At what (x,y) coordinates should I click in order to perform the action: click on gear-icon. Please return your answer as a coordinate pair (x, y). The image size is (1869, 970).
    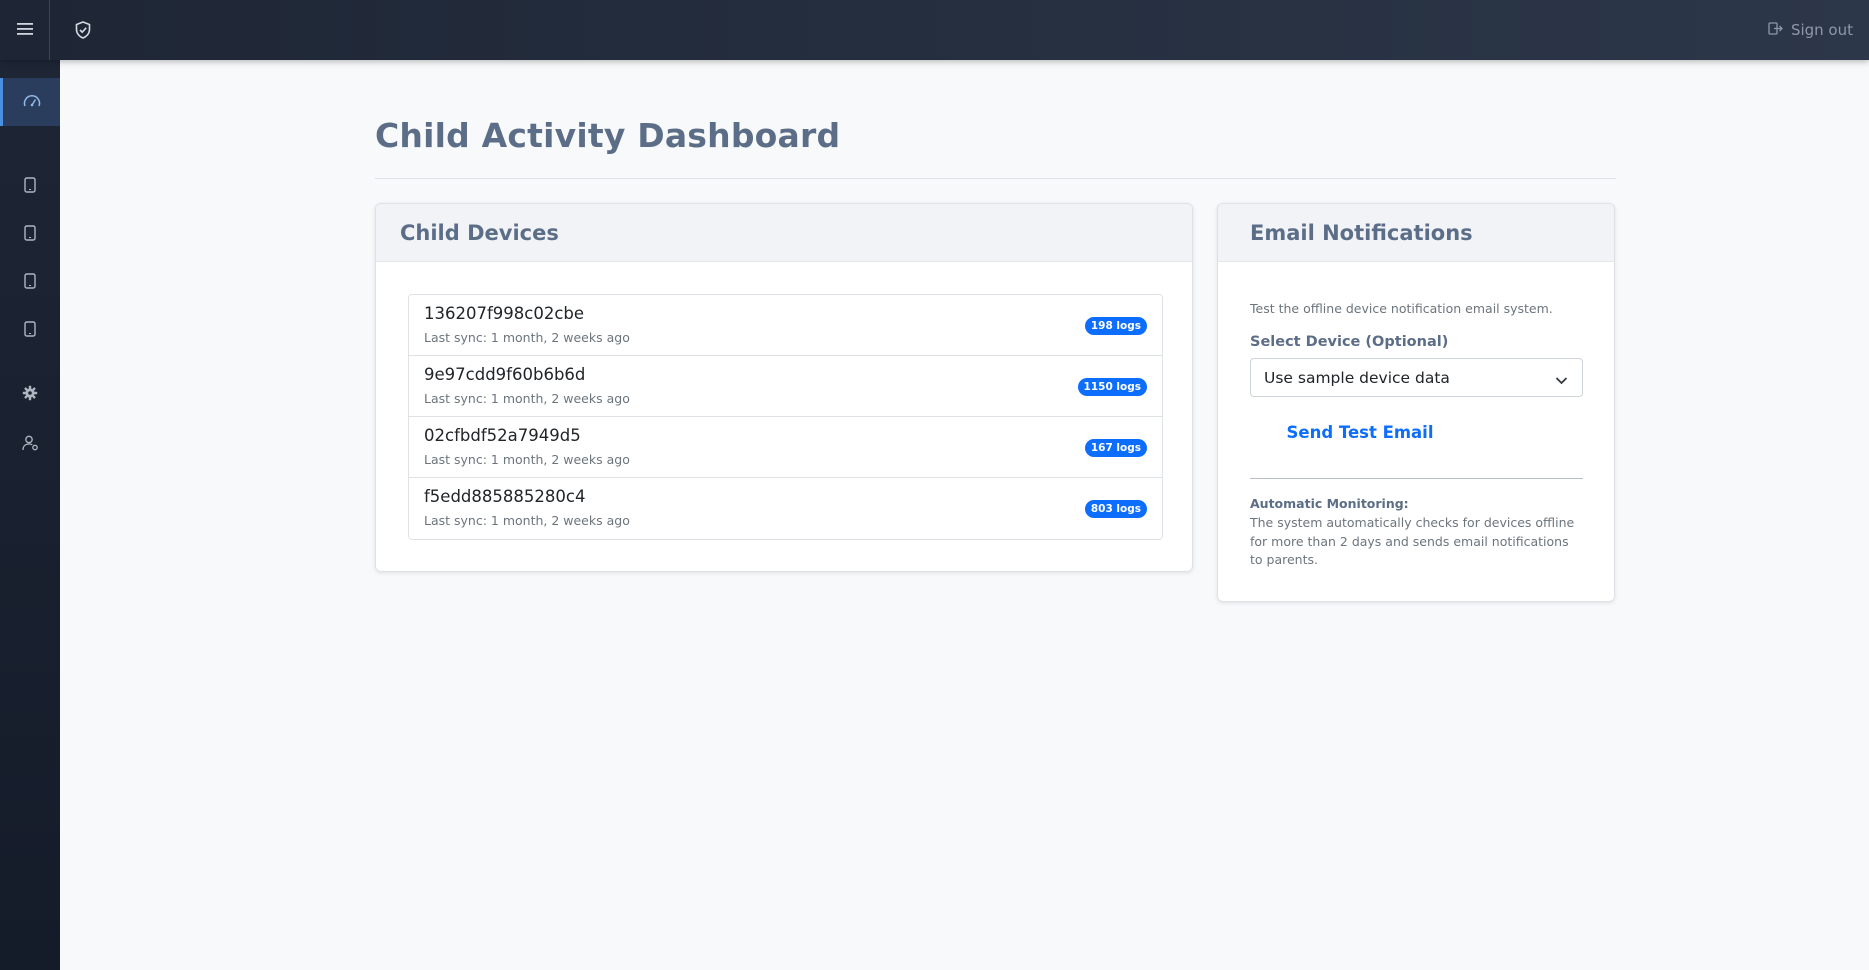
    Looking at the image, I should click on (30, 395).